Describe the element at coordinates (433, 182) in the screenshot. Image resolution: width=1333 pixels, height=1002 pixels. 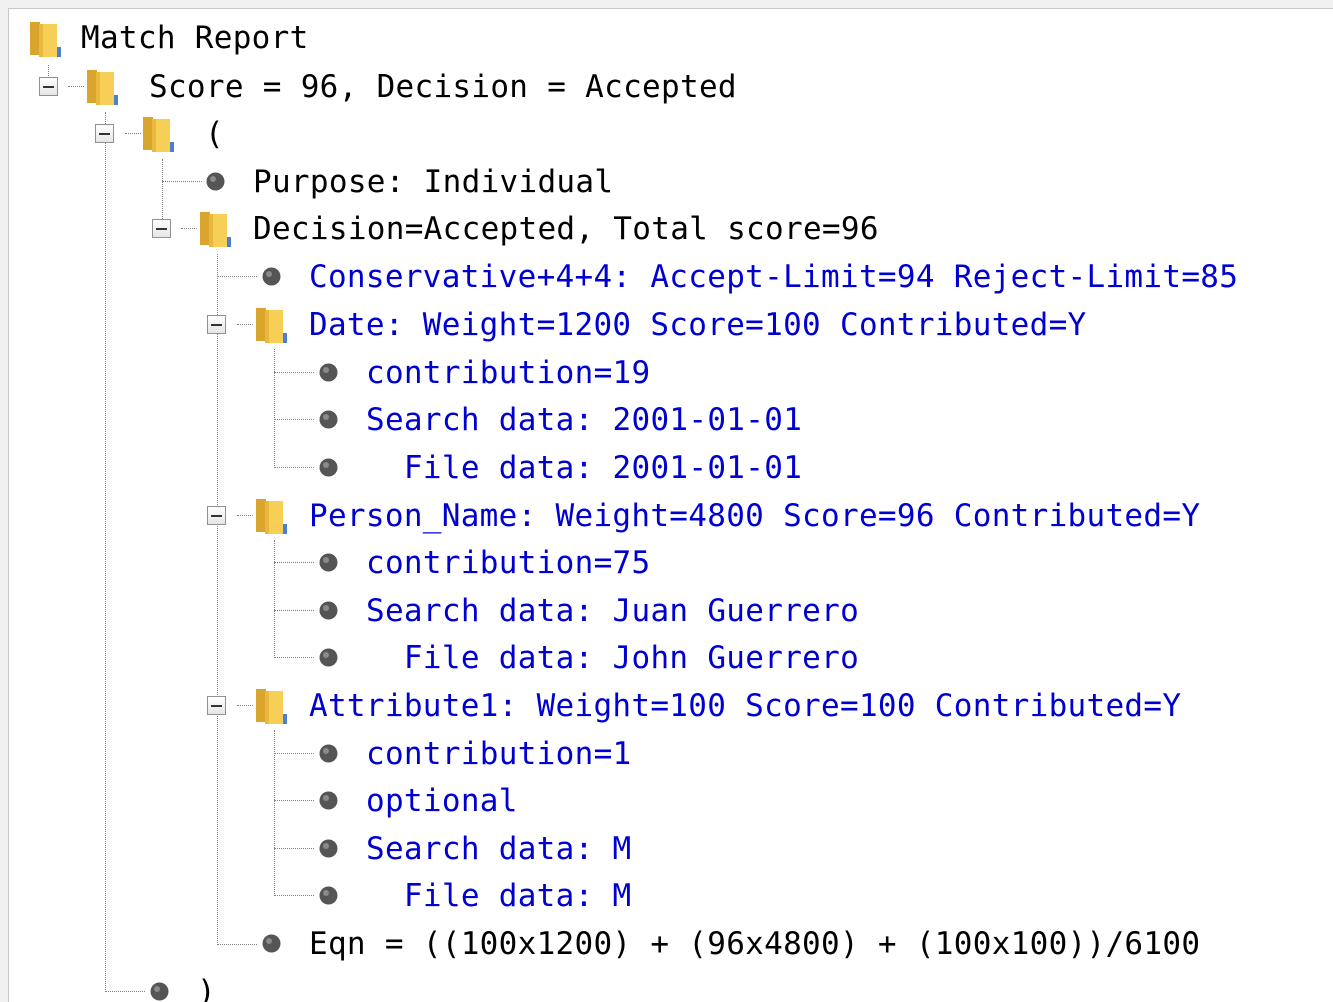
I see `node-label: Purpose: Individual` at that location.